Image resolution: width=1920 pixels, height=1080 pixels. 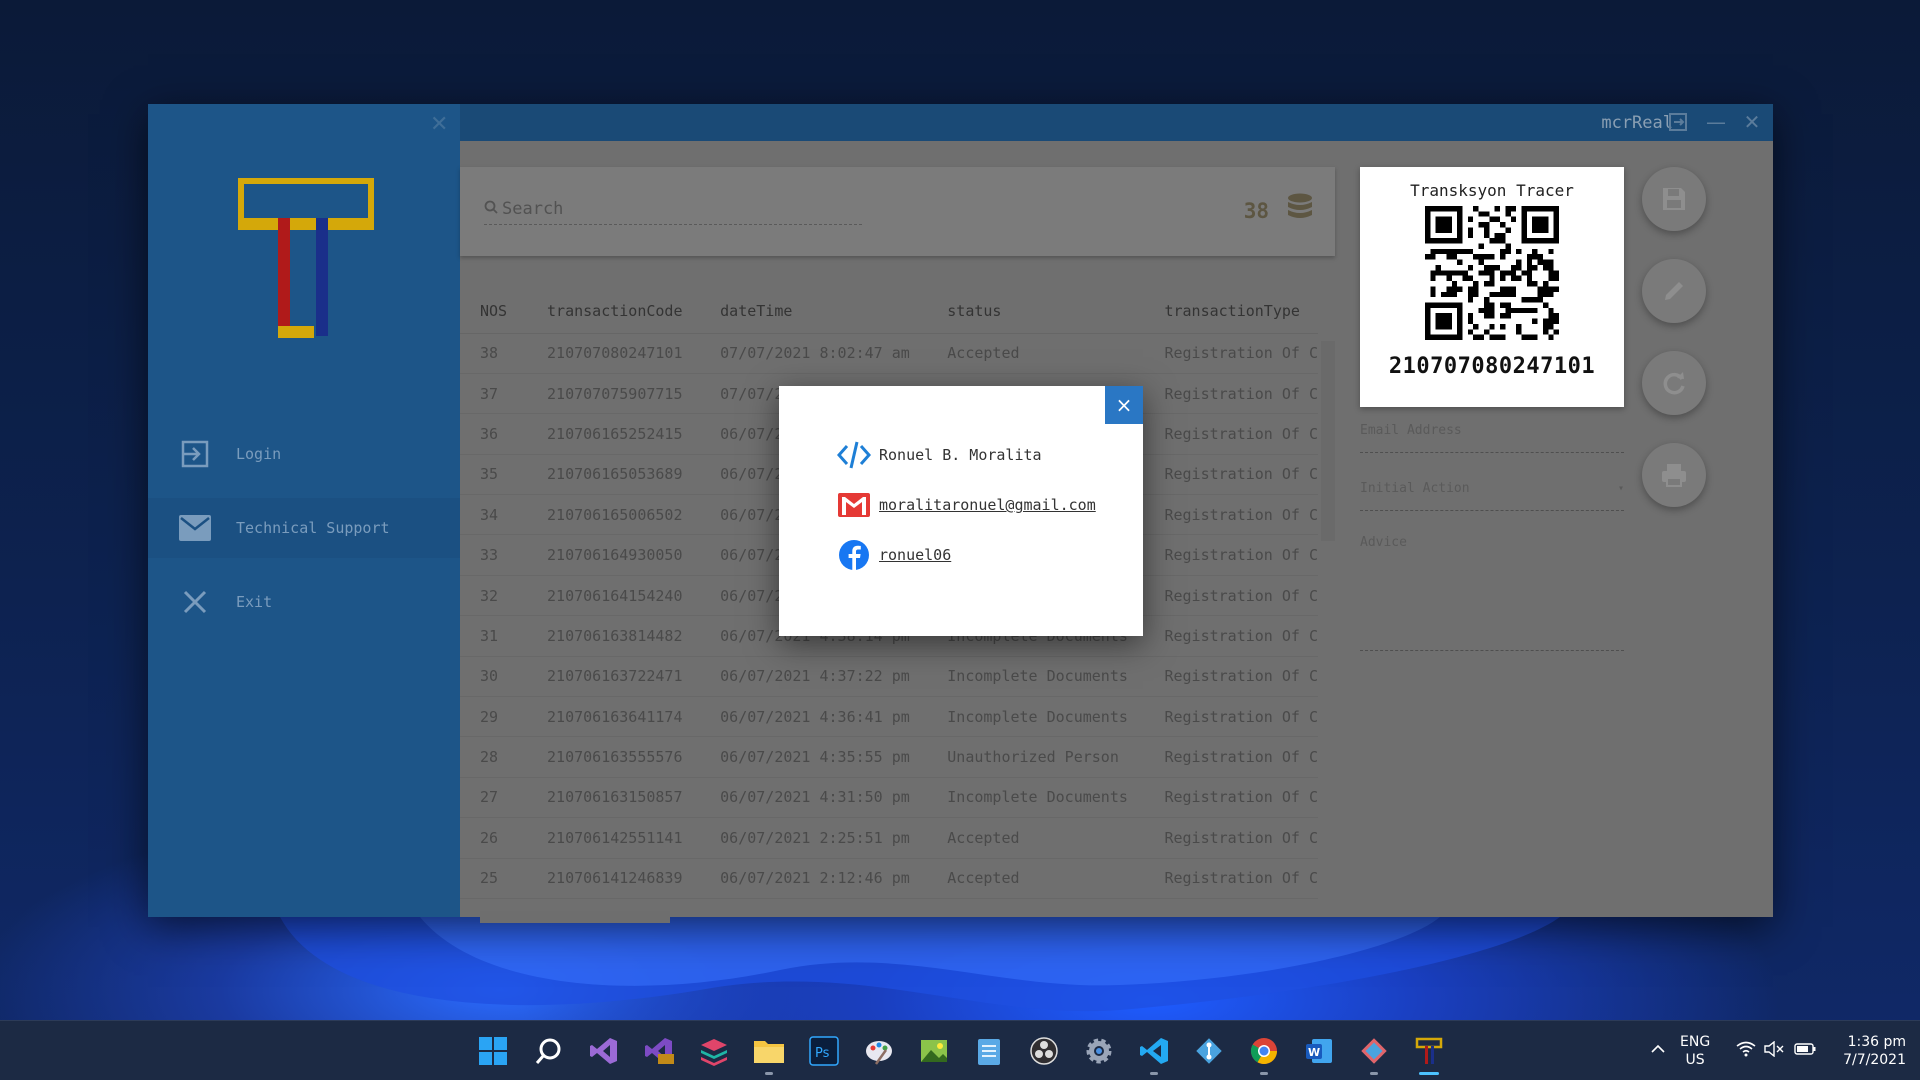 I want to click on column-header: NOS, so click(x=494, y=311).